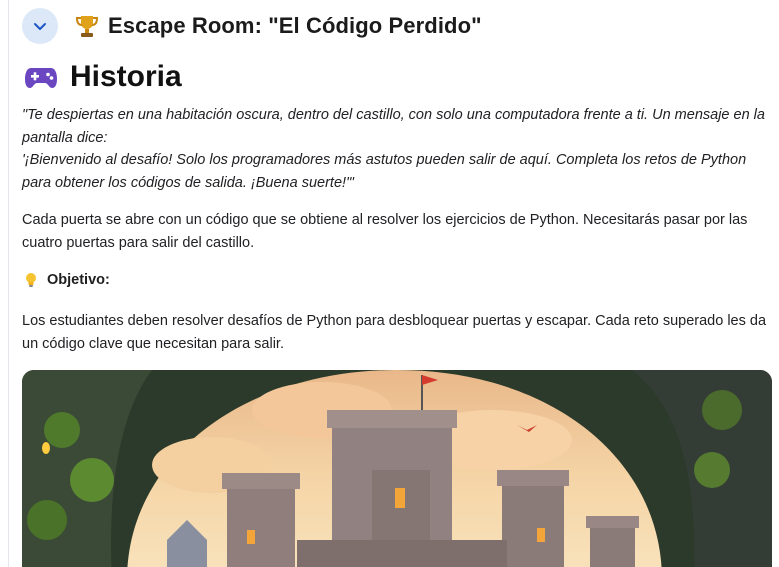  I want to click on content-left-border, so click(8, 283).